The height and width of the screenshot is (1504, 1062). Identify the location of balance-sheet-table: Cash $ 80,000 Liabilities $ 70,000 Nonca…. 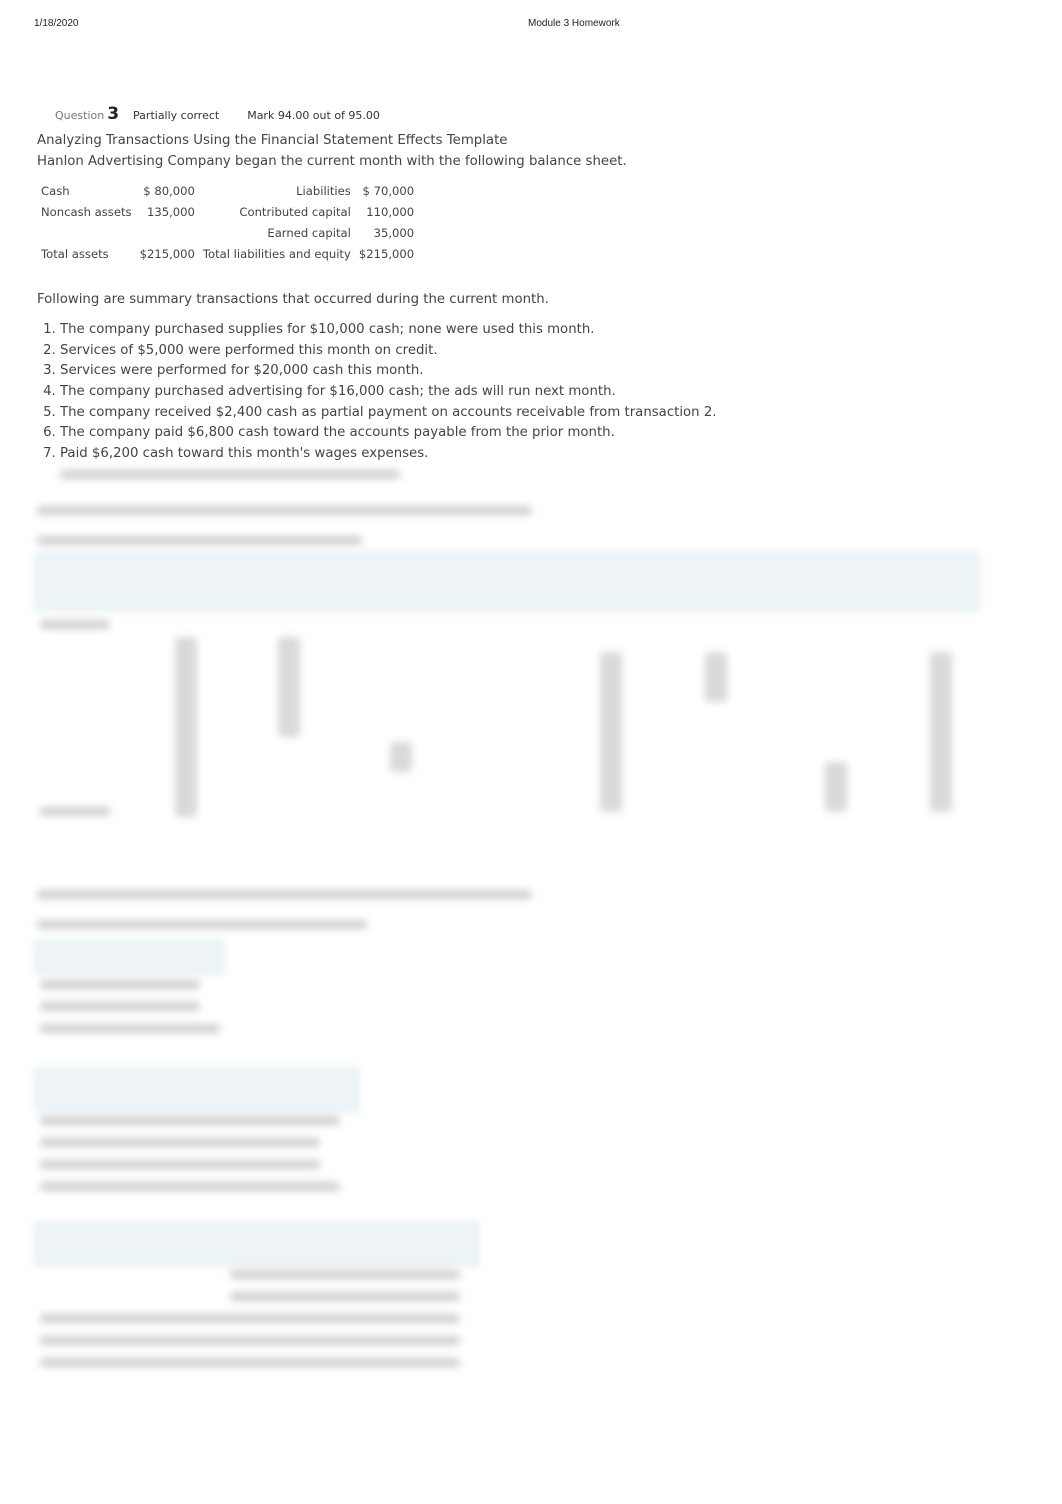
(227, 222).